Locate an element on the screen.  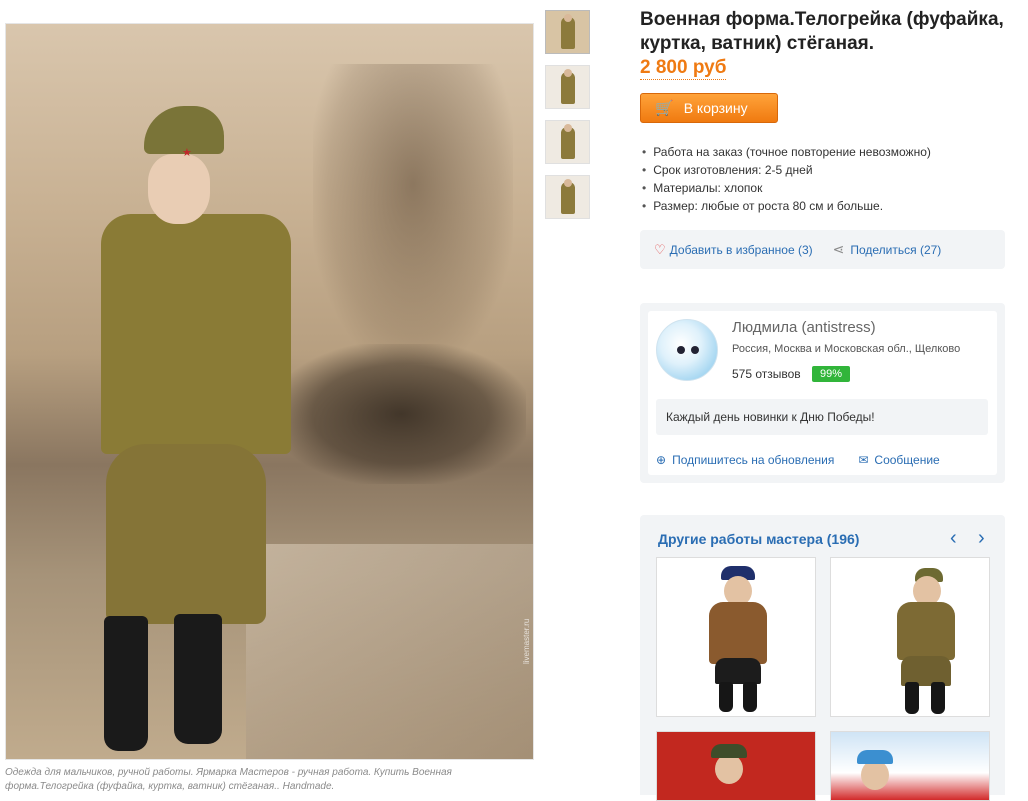
other-works-panel: Другие работы мастера (196) ‹ › is located at coordinates (822, 658).